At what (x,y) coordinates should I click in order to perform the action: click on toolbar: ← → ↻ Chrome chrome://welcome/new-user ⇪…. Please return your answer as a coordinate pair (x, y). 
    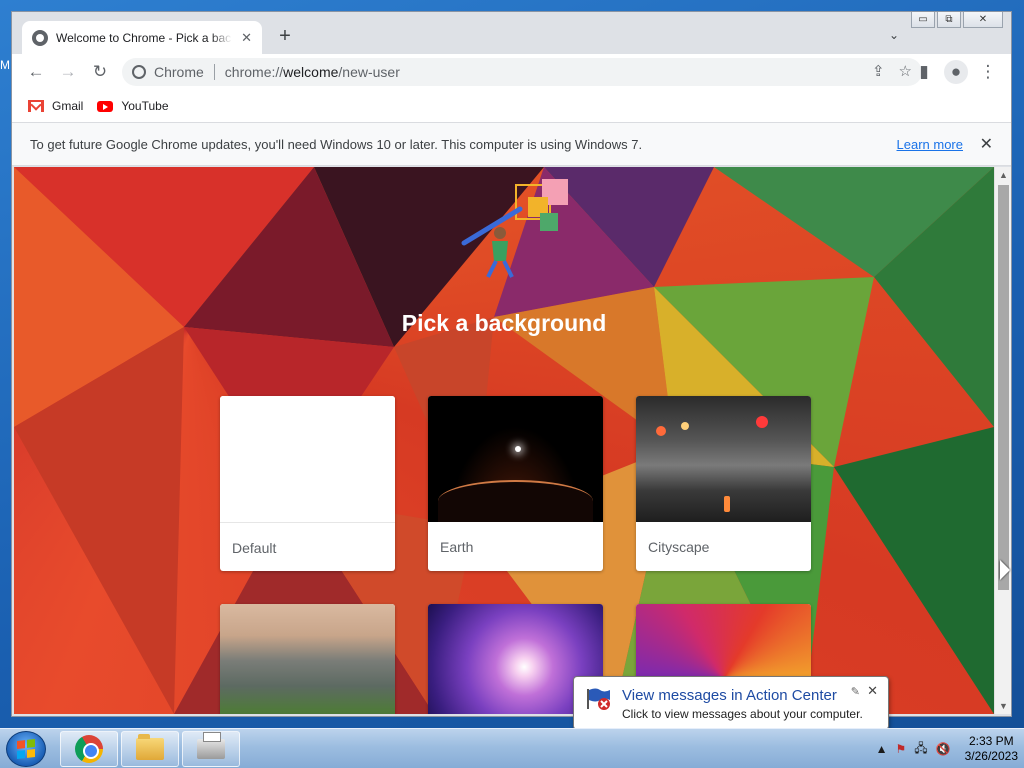
    Looking at the image, I should click on (511, 72).